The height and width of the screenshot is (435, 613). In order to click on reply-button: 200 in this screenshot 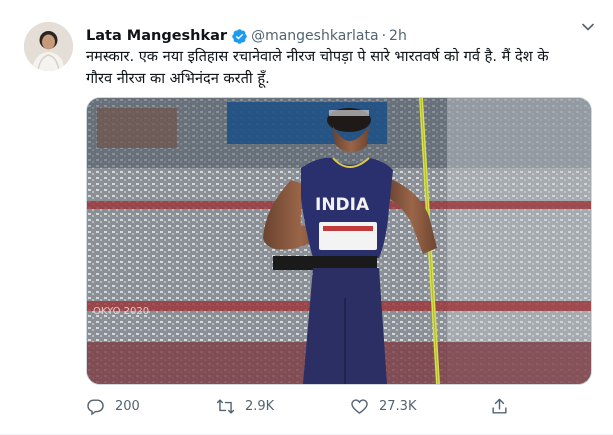, I will do `click(113, 406)`.